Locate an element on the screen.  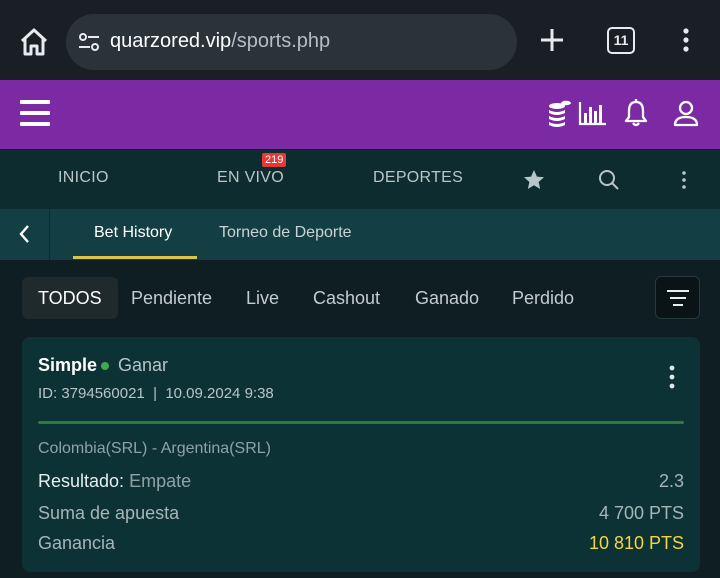
back-button is located at coordinates (25, 234).